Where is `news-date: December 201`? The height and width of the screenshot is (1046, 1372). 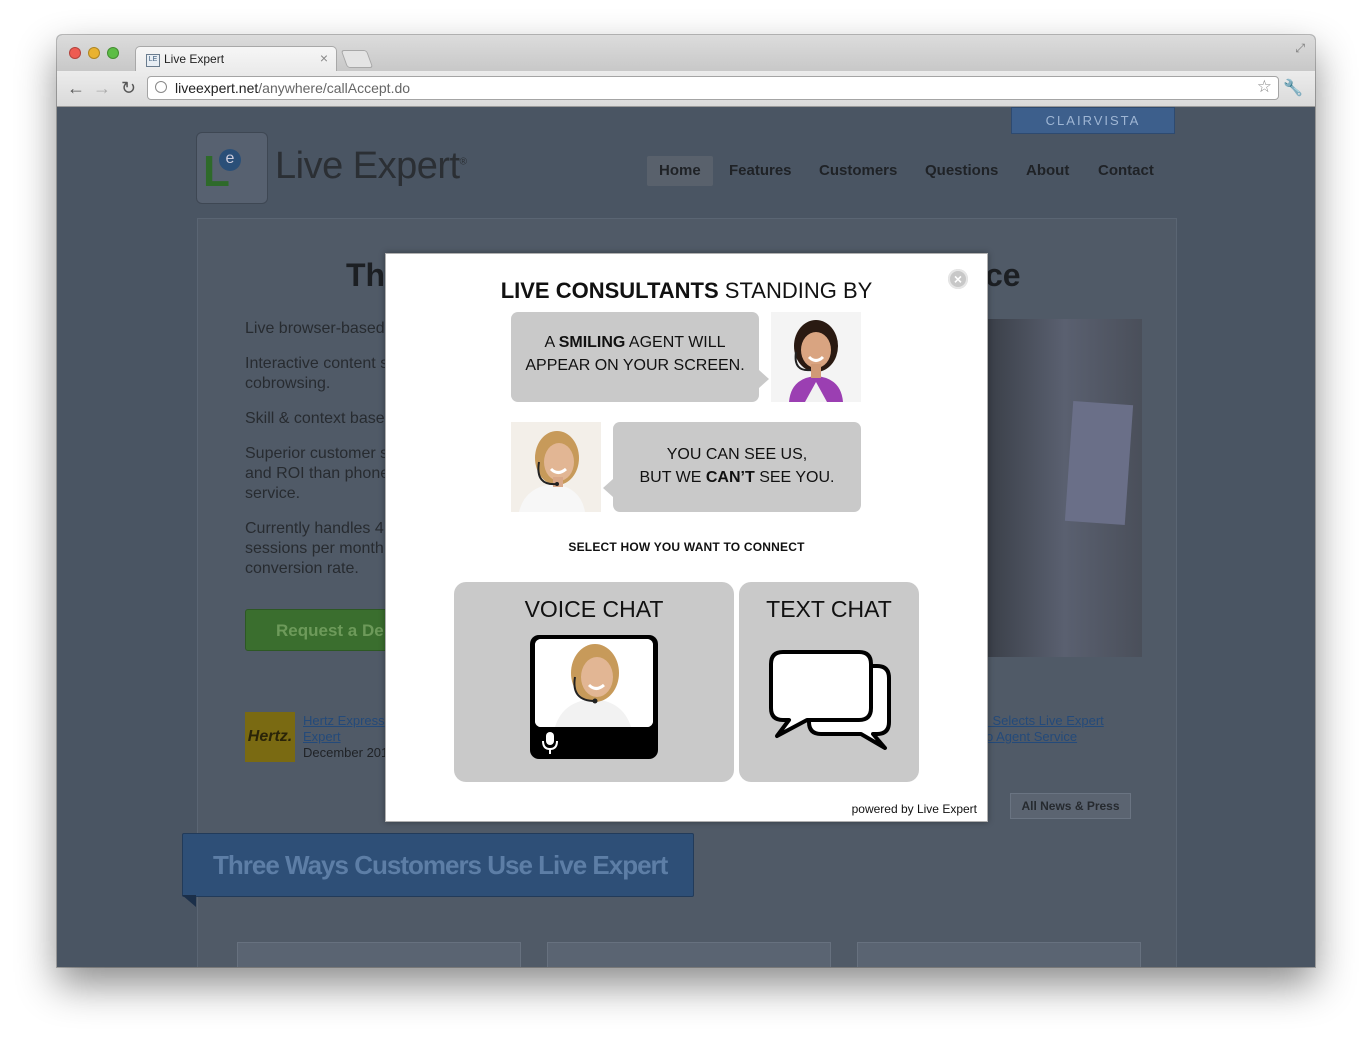
news-date: December 201 is located at coordinates (346, 752).